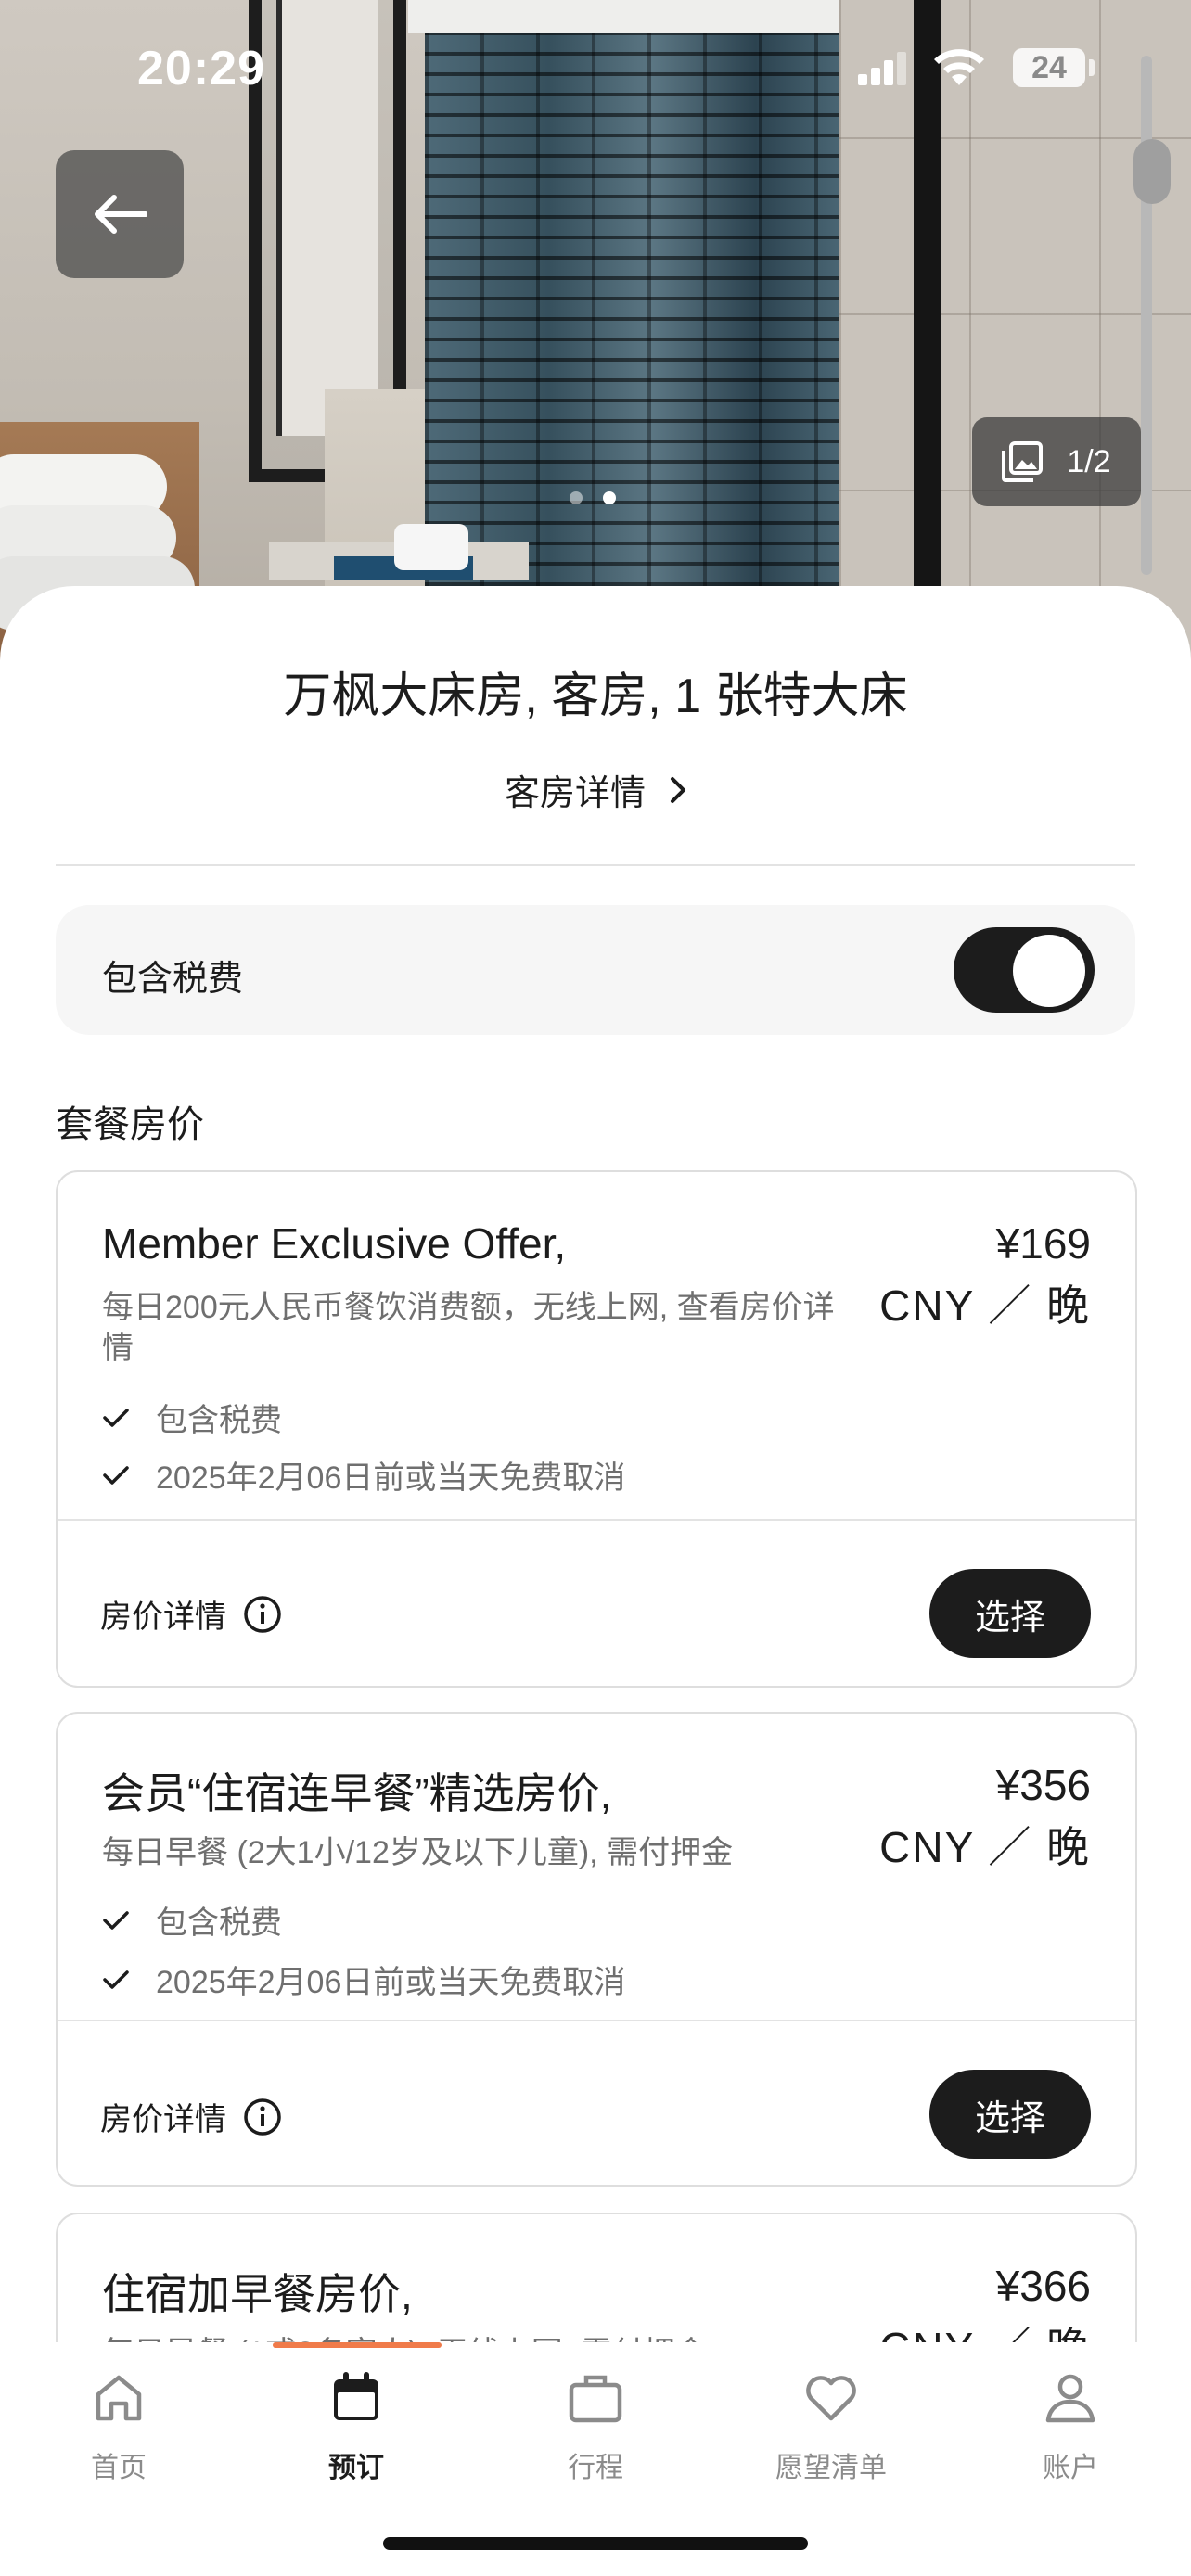 The image size is (1191, 2576). What do you see at coordinates (468, 1328) in the screenshot?
I see `rate-description: 每日200元人民币餐饮消费额，无线上网, 查看房价详情` at bounding box center [468, 1328].